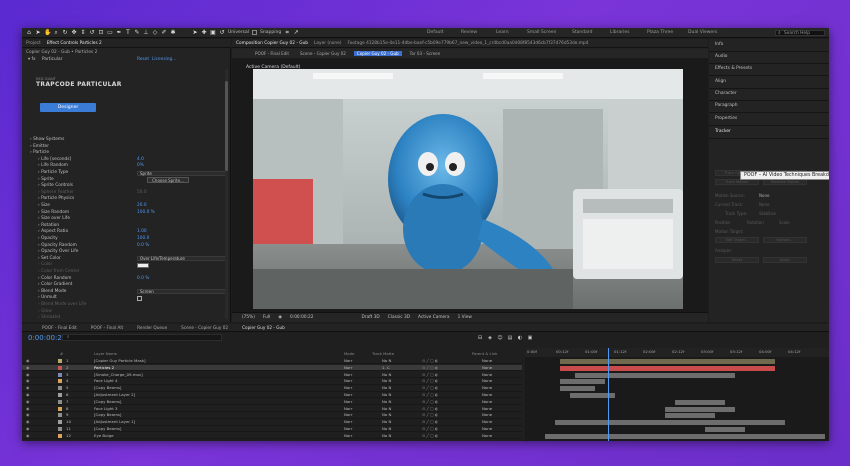  I want to click on axis-local-icon: ➤, so click(195, 32).